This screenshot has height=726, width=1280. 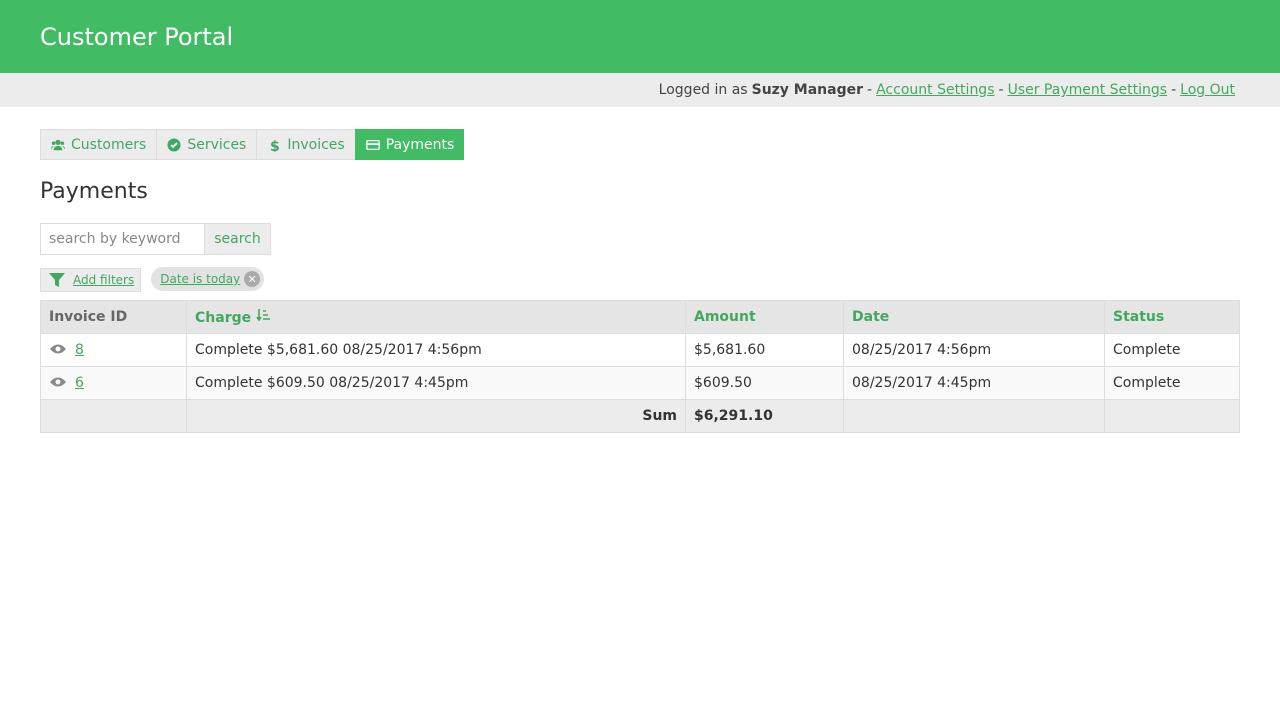 What do you see at coordinates (113, 317) in the screenshot?
I see `column-header-invoice-id: Invoice ID` at bounding box center [113, 317].